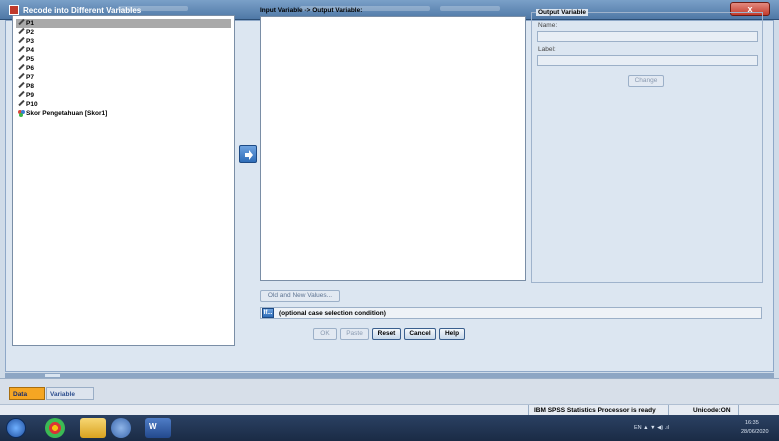 The height and width of the screenshot is (441, 779). Describe the element at coordinates (123, 50) in the screenshot. I see `variable-item: P4` at that location.